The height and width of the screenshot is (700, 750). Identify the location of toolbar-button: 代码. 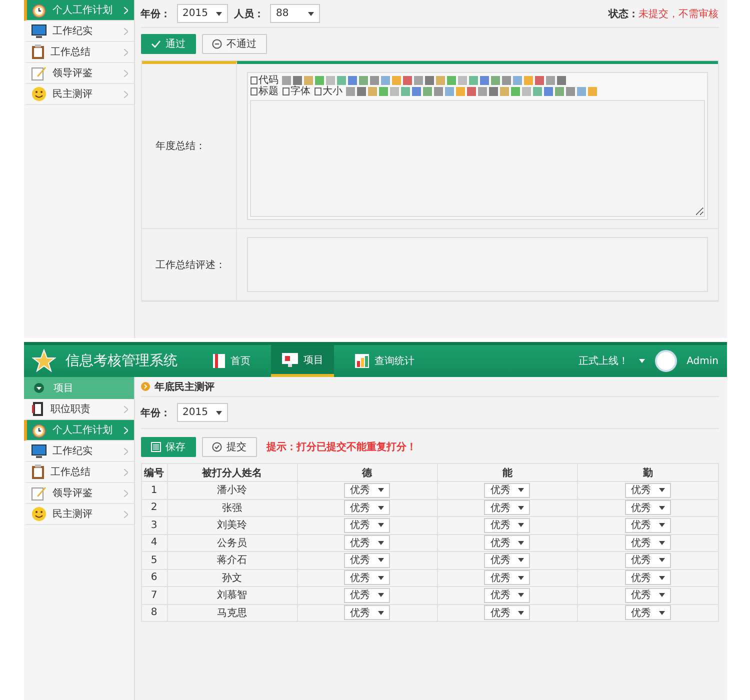
(264, 81).